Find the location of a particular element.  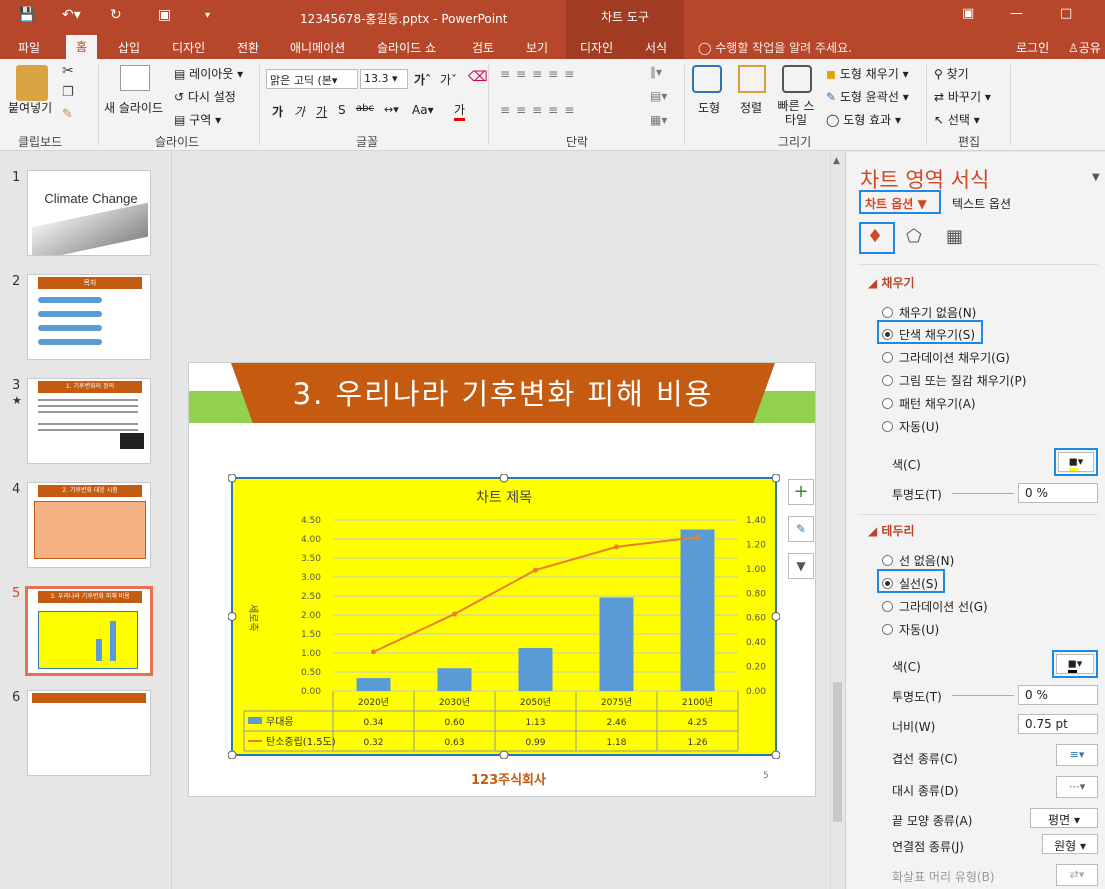

line-width-input: 0.75 pt is located at coordinates (1058, 724).